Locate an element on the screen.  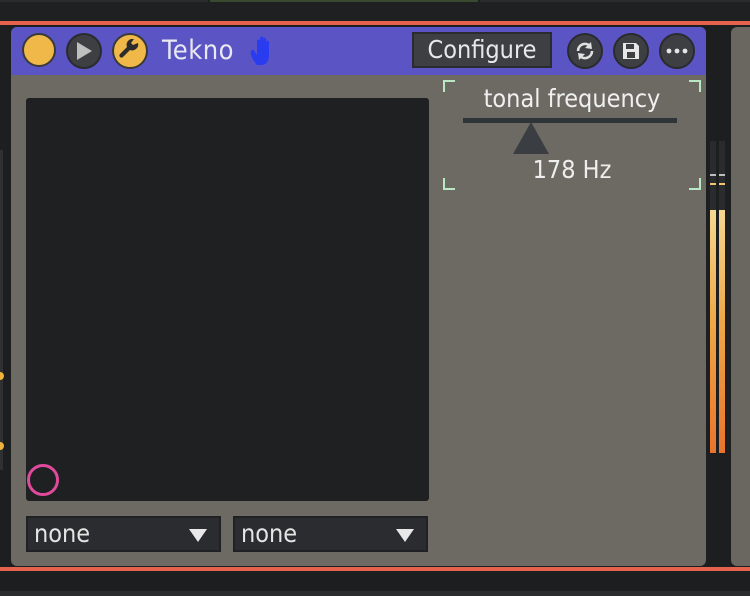
refresh-icon is located at coordinates (585, 51).